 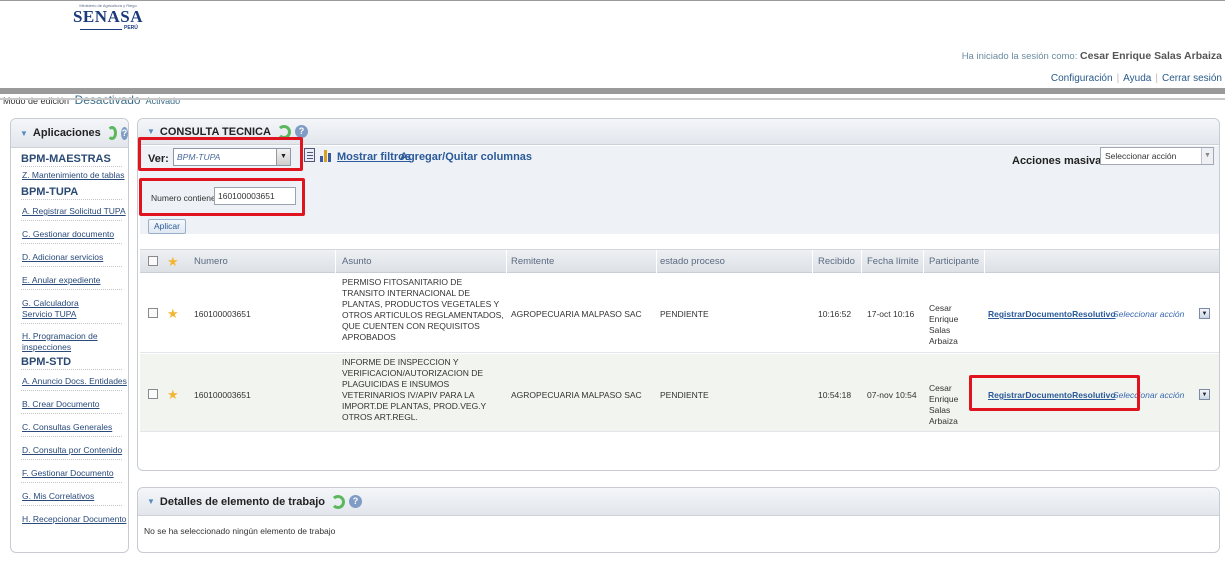 What do you see at coordinates (532, 261) in the screenshot?
I see `col-remitente: Remitente` at bounding box center [532, 261].